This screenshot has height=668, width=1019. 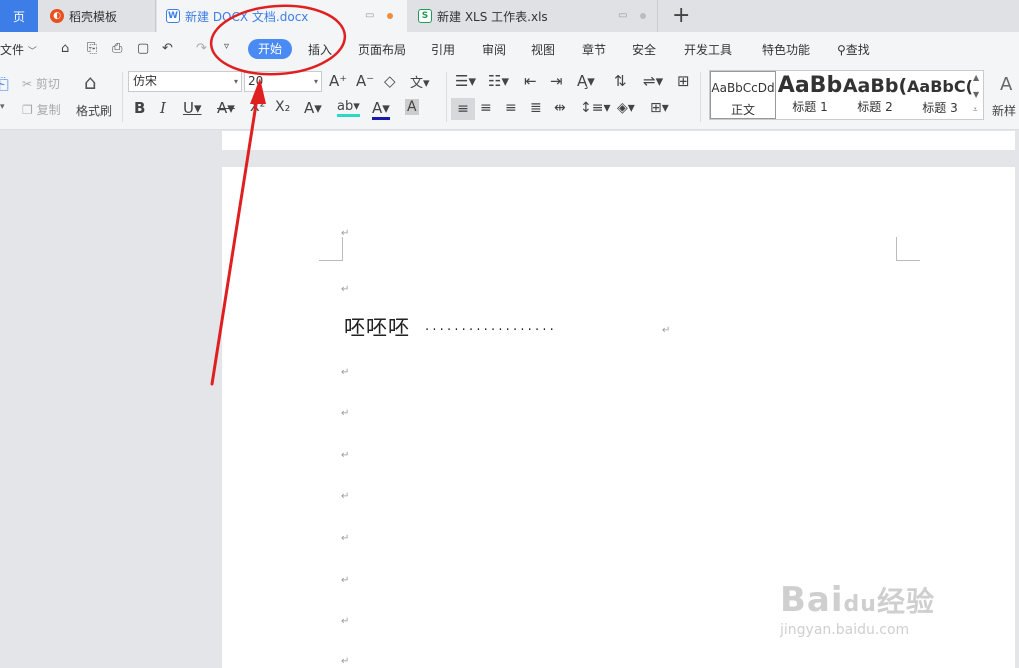 I want to click on menu-special-features: 特色功能, so click(x=786, y=49).